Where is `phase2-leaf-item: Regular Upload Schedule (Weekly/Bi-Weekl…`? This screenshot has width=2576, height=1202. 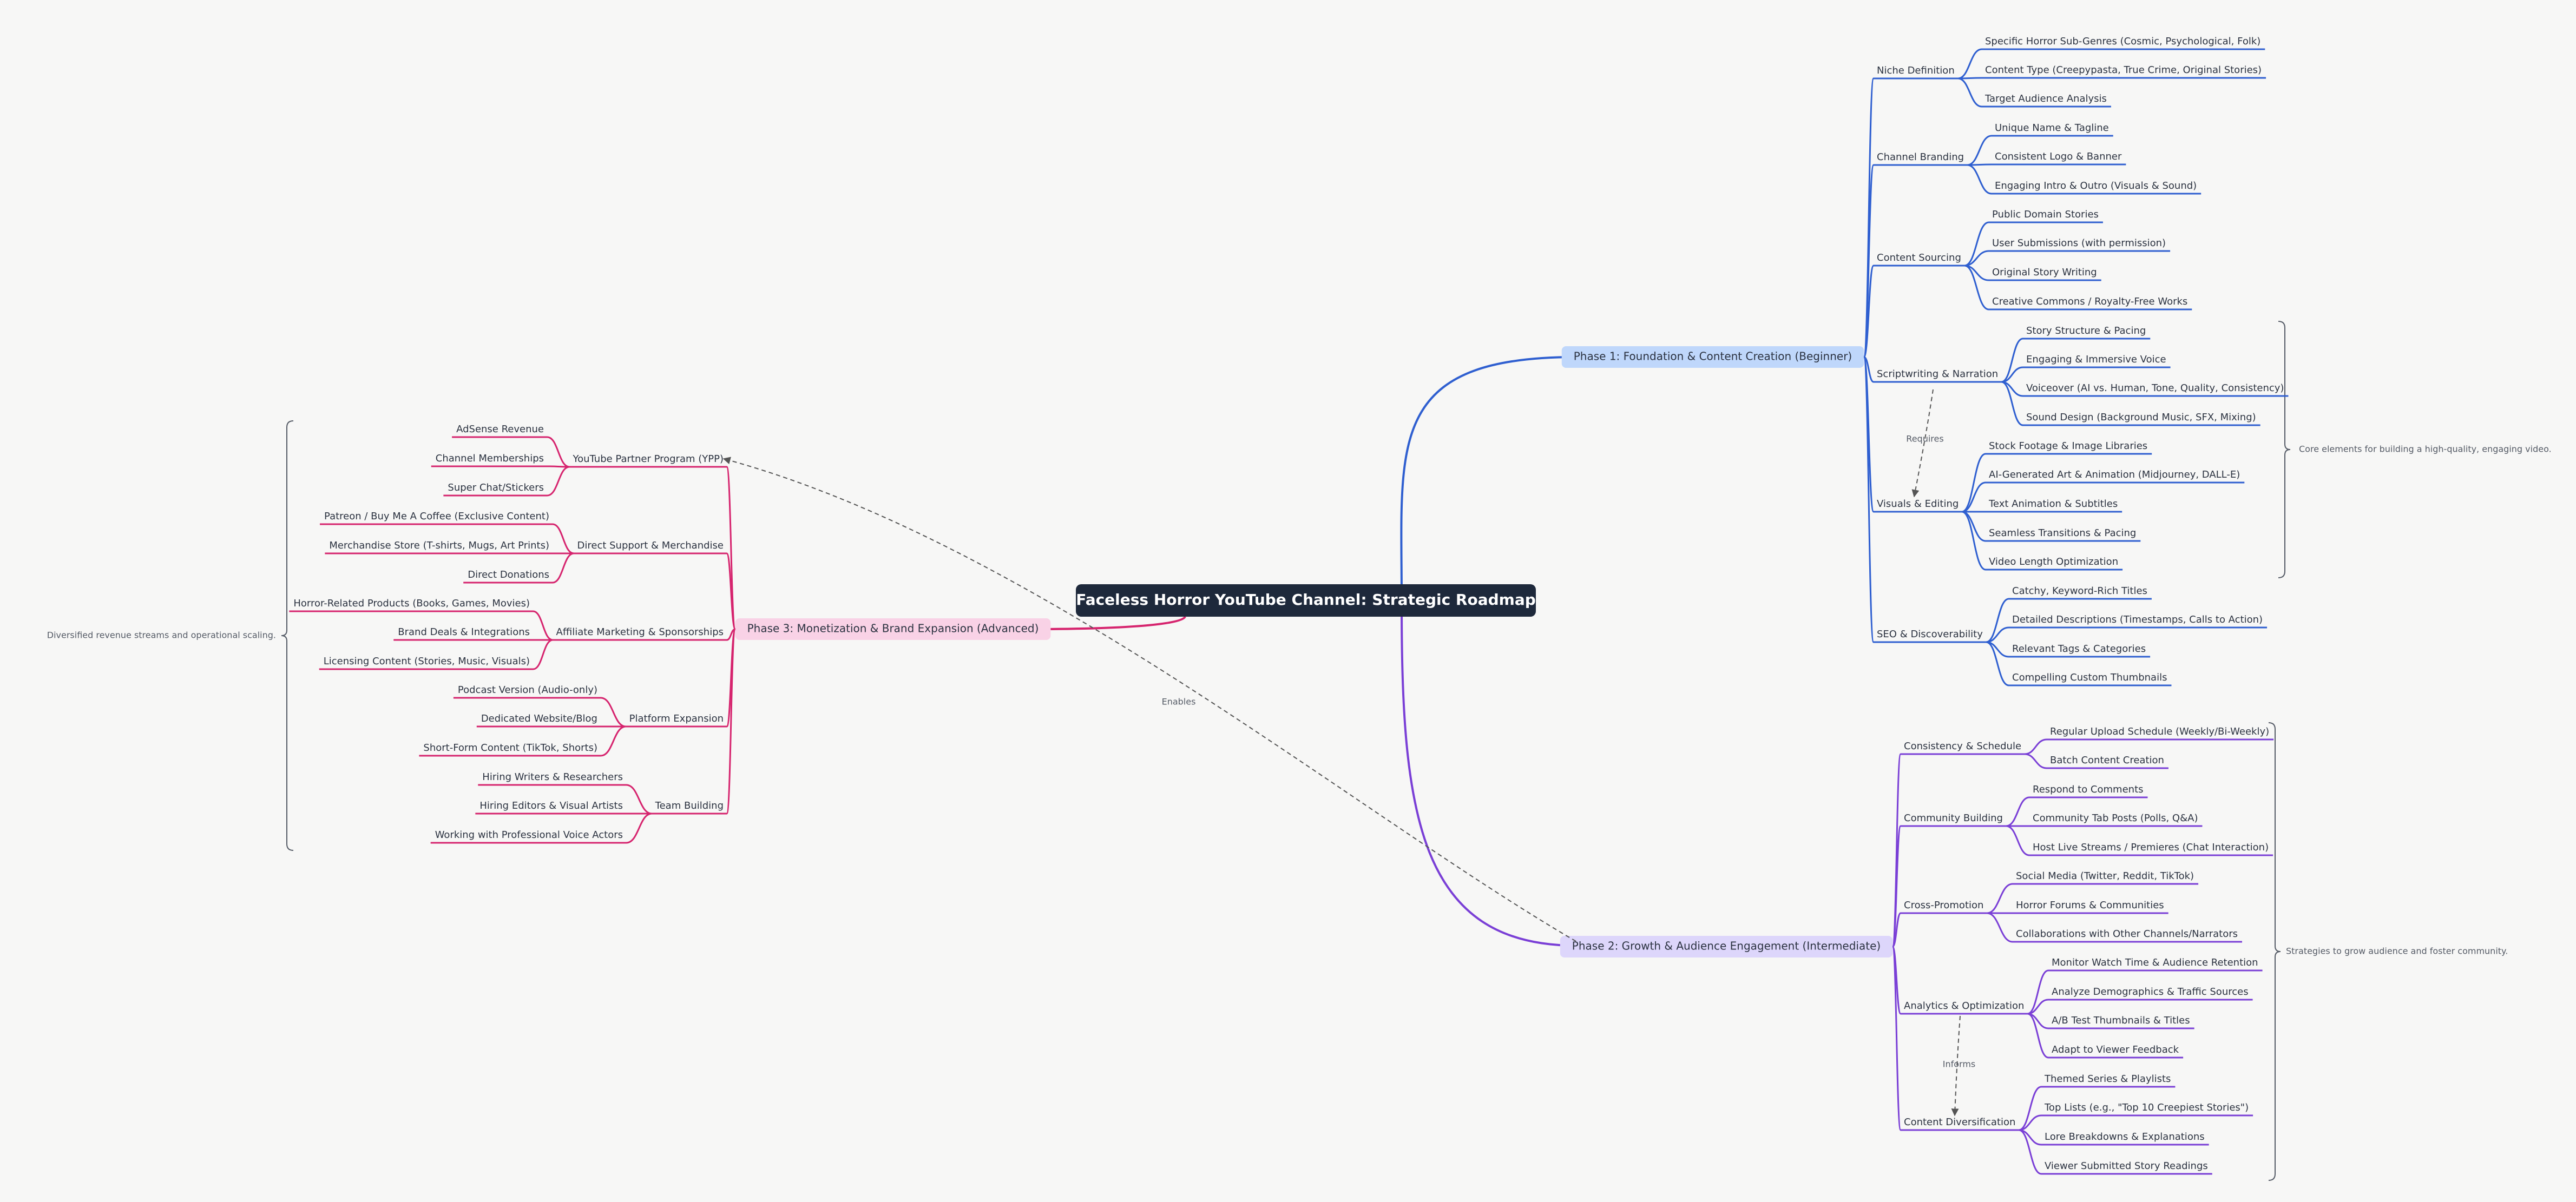 phase2-leaf-item: Regular Upload Schedule (Weekly/Bi-Weekl… is located at coordinates (2159, 731).